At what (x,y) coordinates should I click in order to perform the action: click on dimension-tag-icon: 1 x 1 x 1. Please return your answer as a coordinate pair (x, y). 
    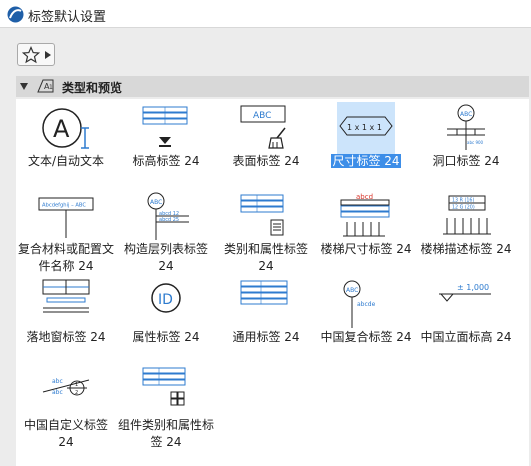
    Looking at the image, I should click on (366, 128).